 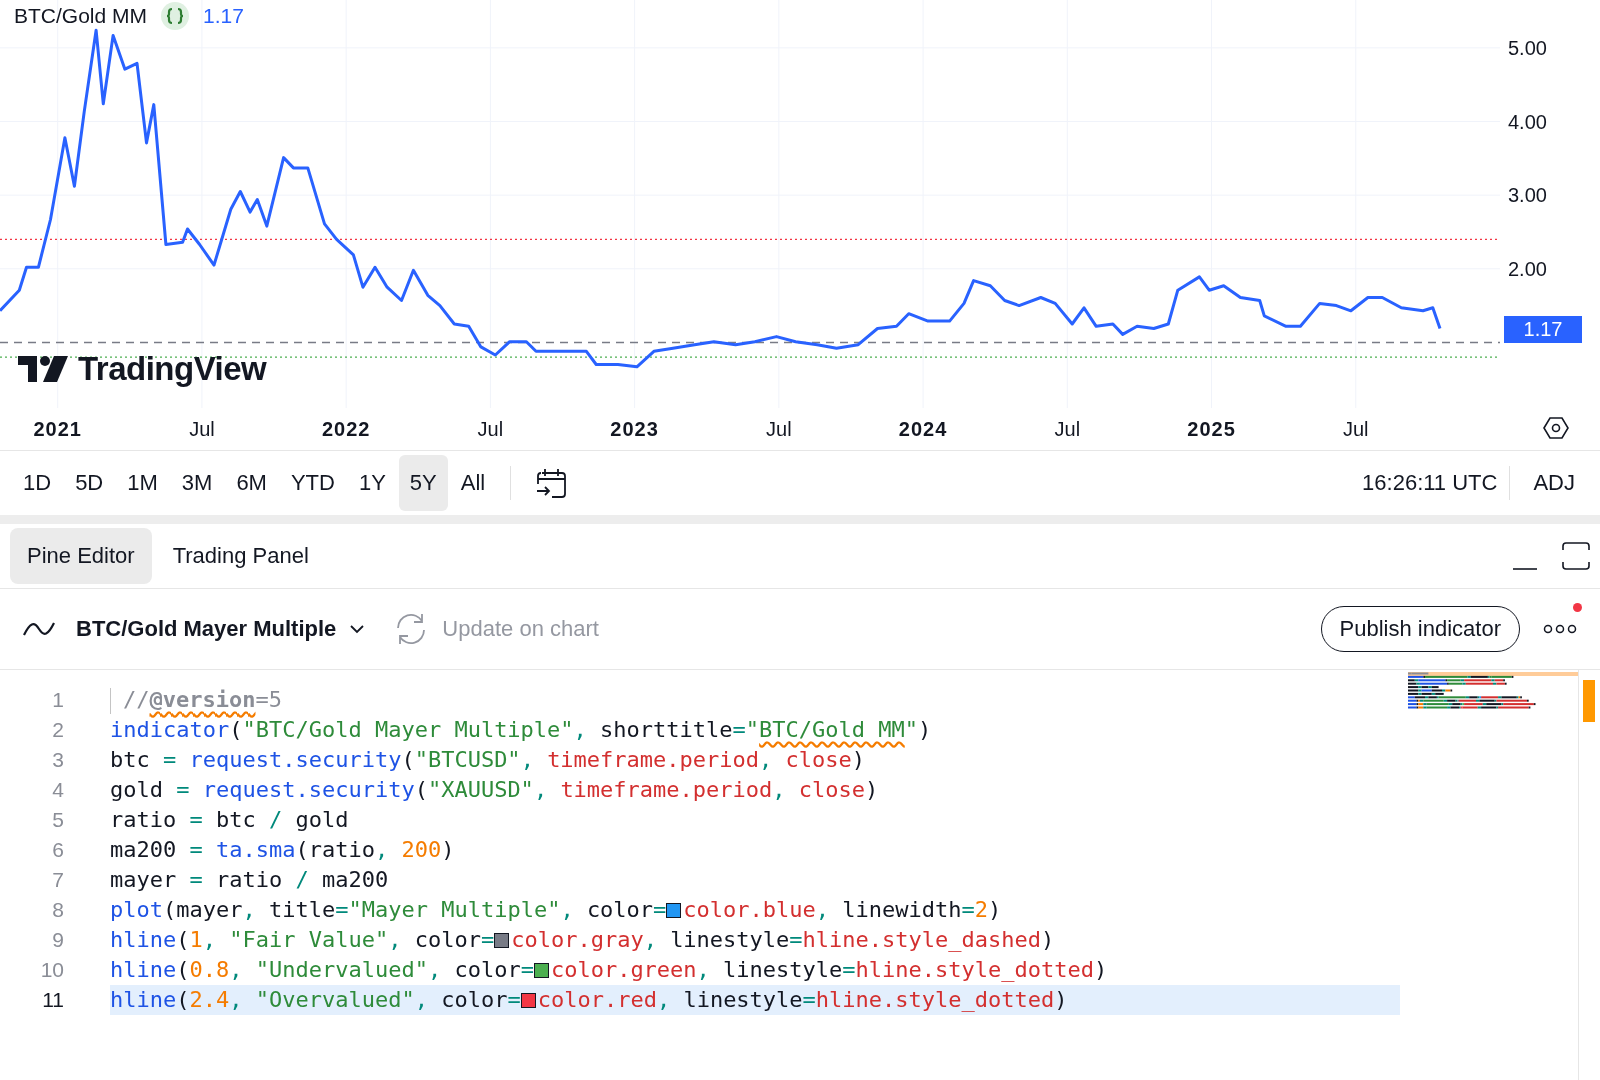 What do you see at coordinates (521, 730) in the screenshot?
I see `code-line: indicator("BTC/Gold Mayer Multiple", shorttitle="BTC/Gold MM")` at bounding box center [521, 730].